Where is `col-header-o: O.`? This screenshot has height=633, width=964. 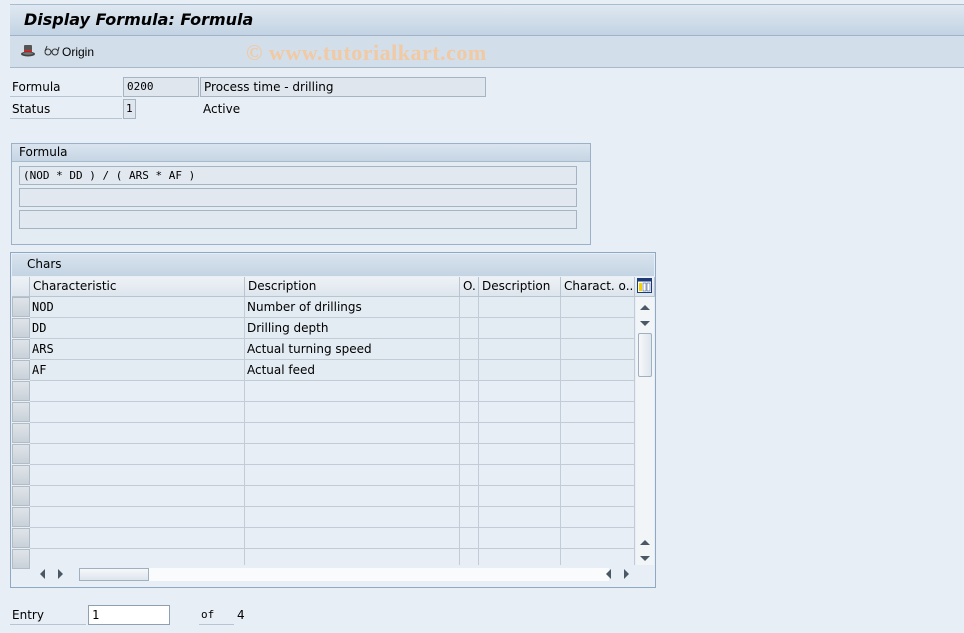
col-header-o: O. is located at coordinates (469, 287).